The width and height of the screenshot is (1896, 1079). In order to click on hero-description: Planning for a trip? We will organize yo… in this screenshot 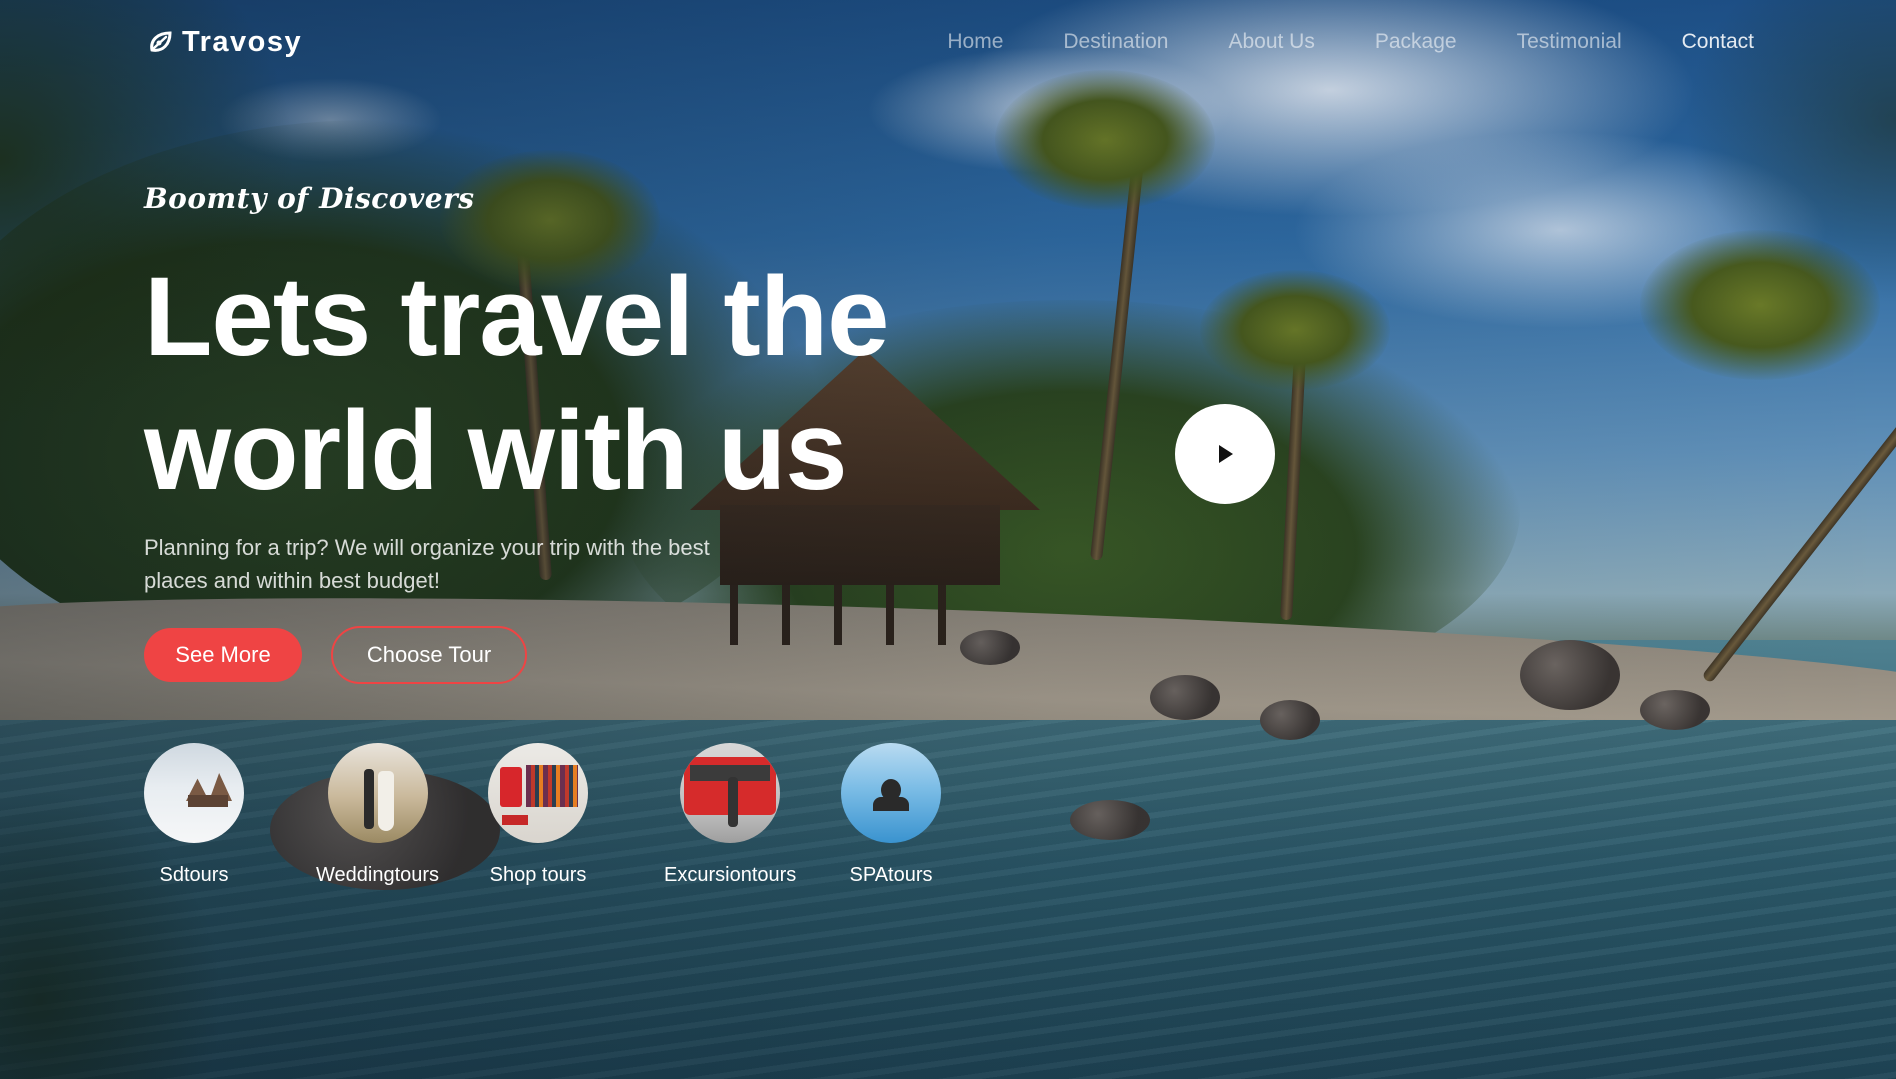, I will do `click(427, 564)`.